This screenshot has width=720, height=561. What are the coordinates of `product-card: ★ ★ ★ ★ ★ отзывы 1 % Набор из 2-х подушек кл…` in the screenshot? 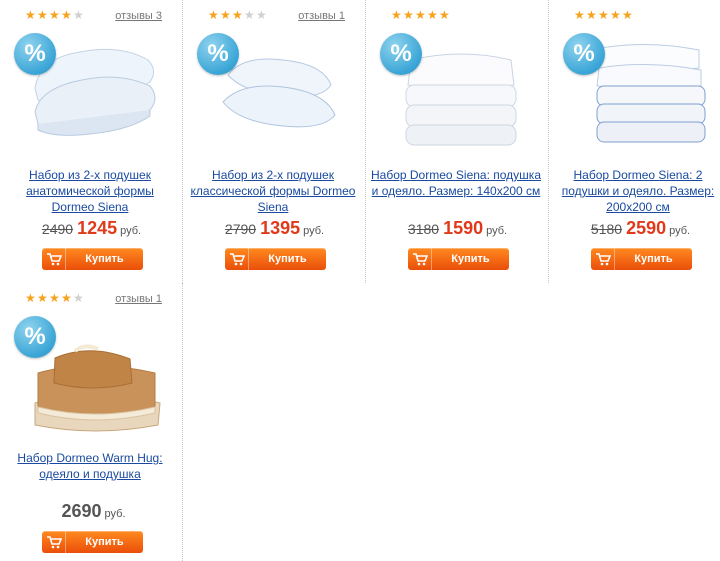 It's located at (274, 141).